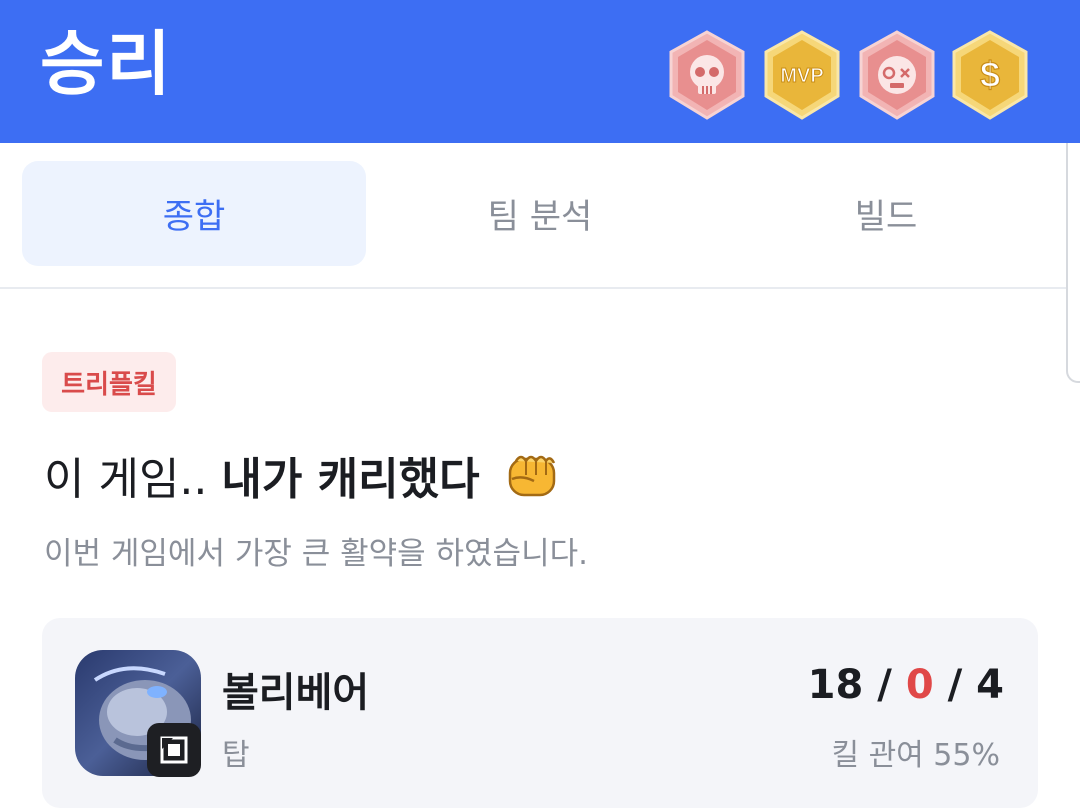 The width and height of the screenshot is (1080, 810). What do you see at coordinates (174, 750) in the screenshot?
I see `top-role-icon` at bounding box center [174, 750].